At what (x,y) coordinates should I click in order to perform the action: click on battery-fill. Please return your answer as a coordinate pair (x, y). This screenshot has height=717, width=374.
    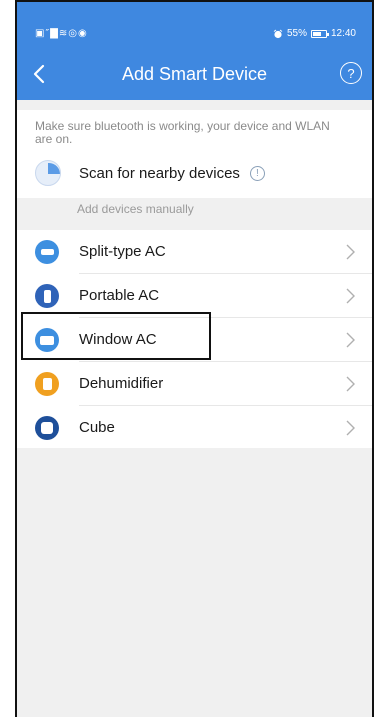
    Looking at the image, I should click on (316, 33).